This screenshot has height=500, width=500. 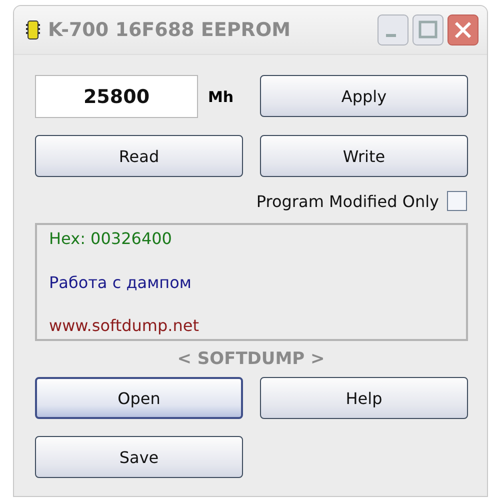 What do you see at coordinates (364, 398) in the screenshot?
I see `action-button: Help` at bounding box center [364, 398].